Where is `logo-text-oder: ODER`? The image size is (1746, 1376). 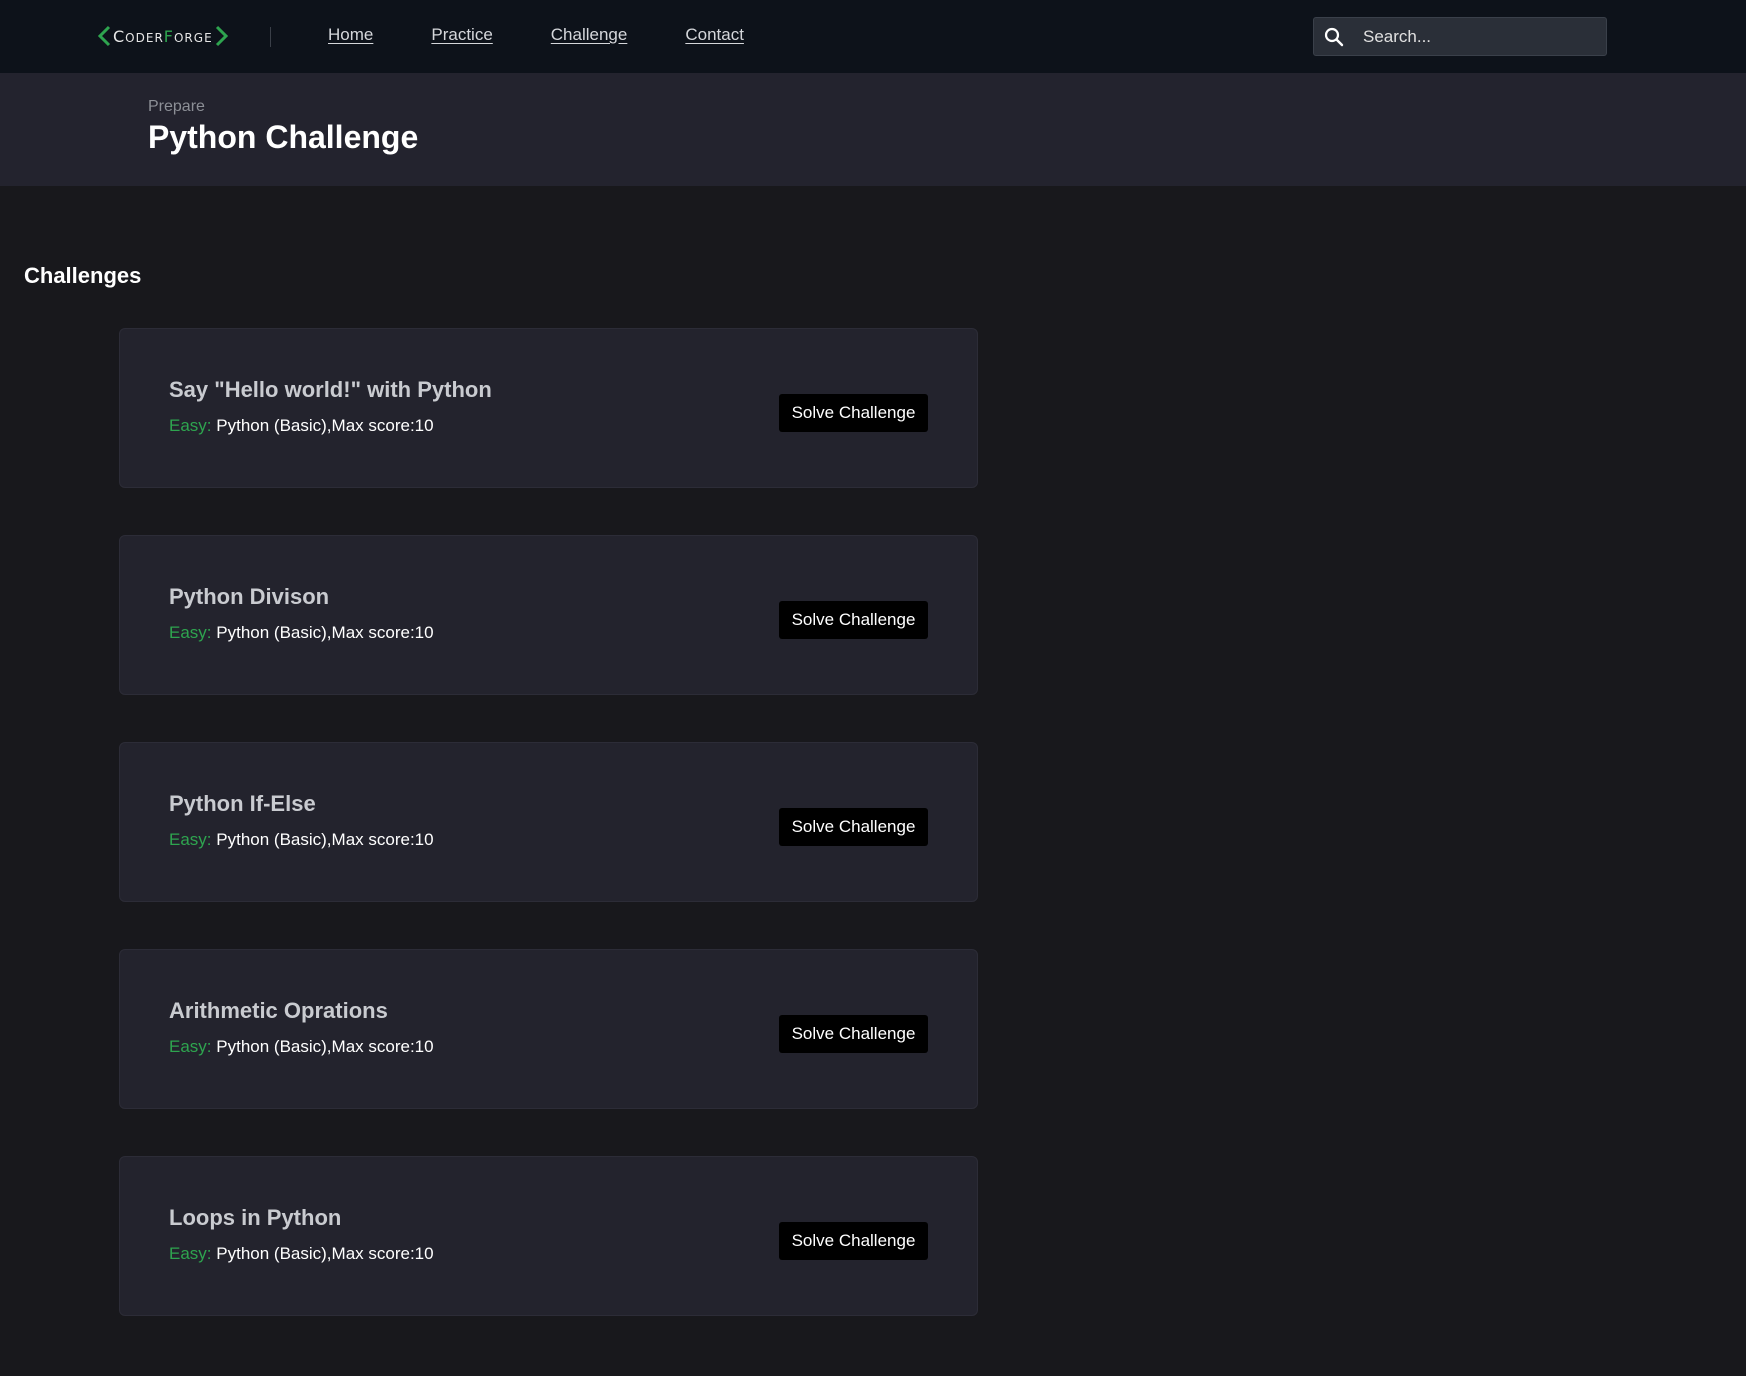 logo-text-oder: ODER is located at coordinates (144, 37).